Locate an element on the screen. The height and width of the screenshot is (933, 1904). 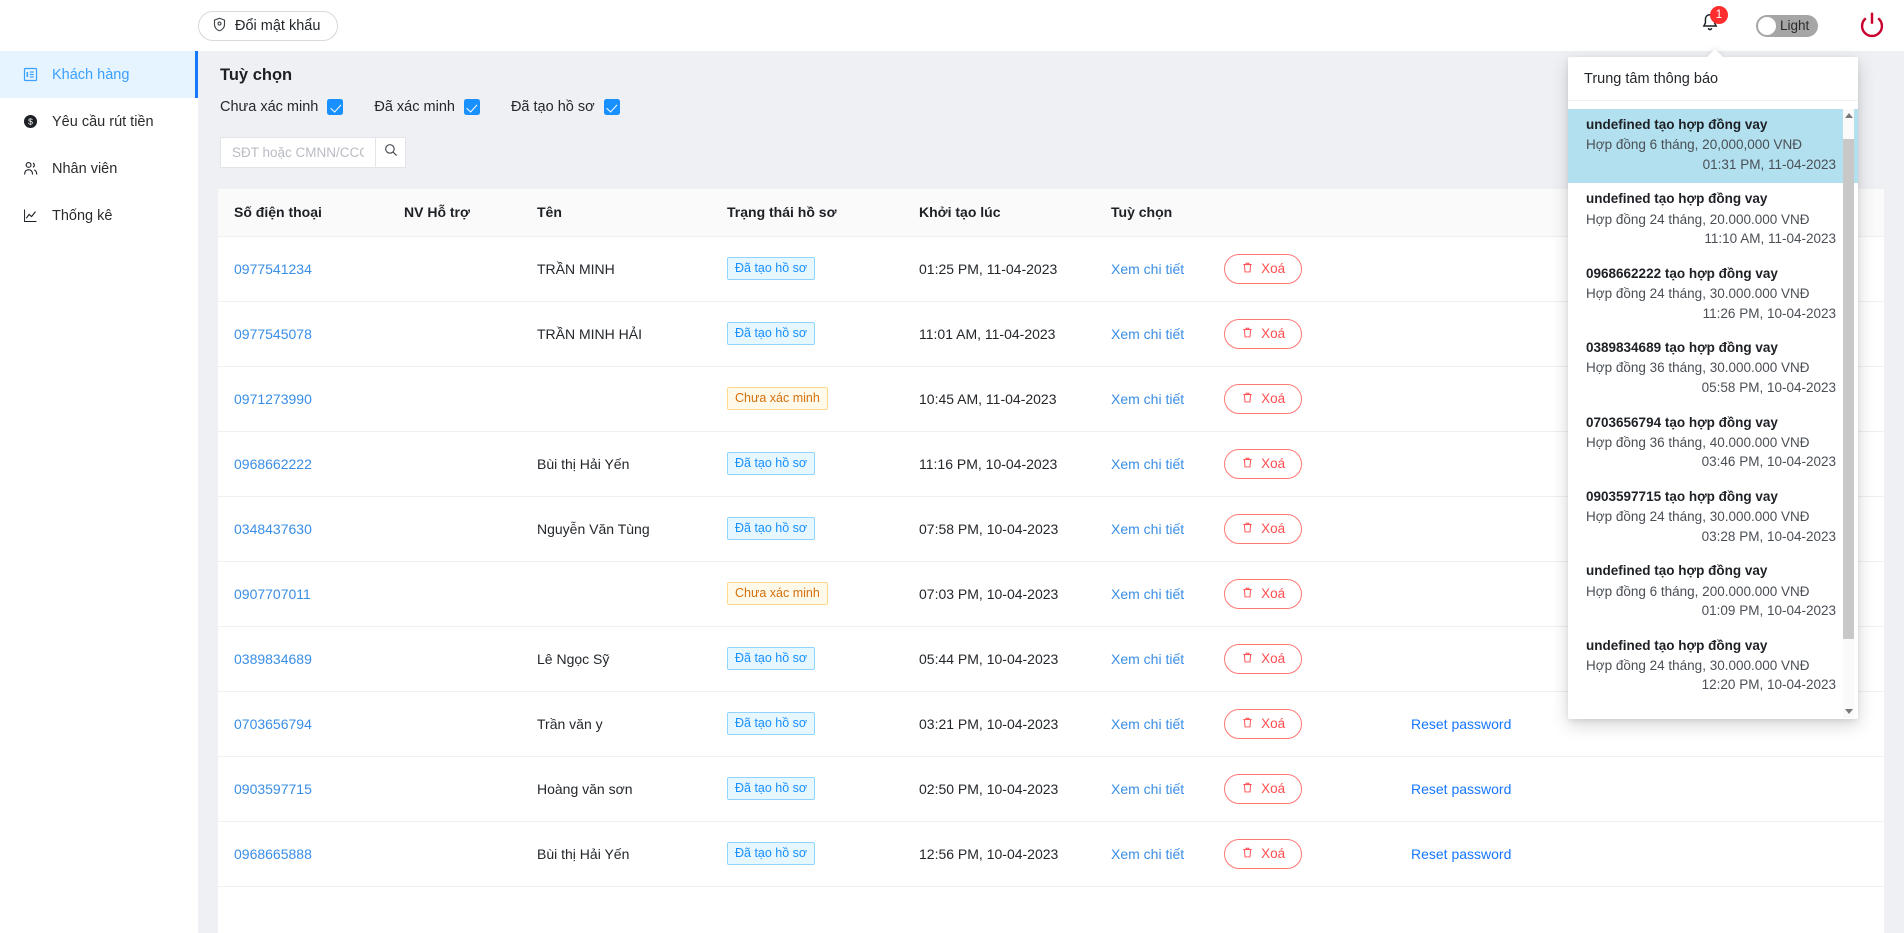
cell-phone: 0977541234 is located at coordinates (303, 269).